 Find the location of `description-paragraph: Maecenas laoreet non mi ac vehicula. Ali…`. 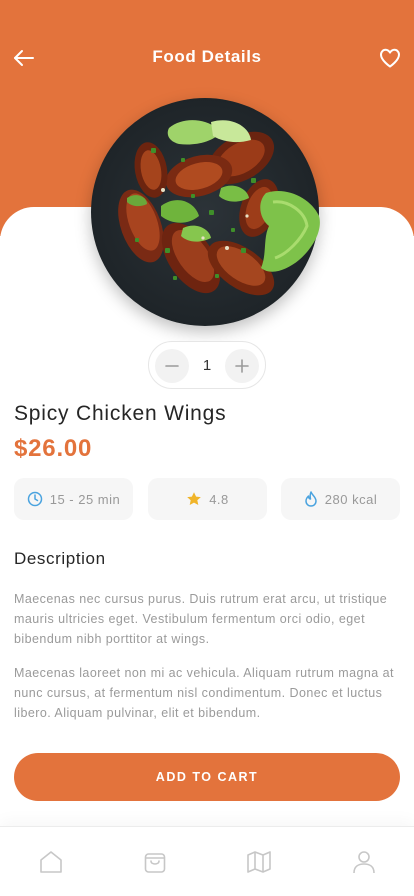

description-paragraph: Maecenas laoreet non mi ac vehicula. Ali… is located at coordinates (204, 693).